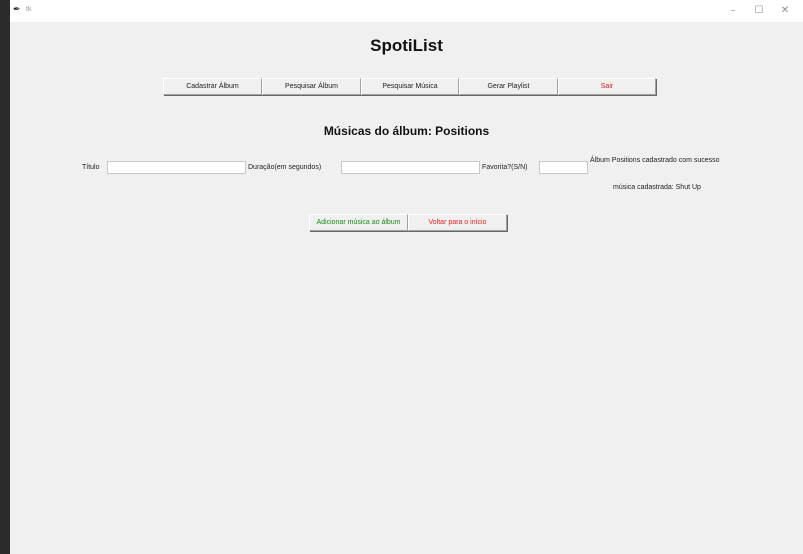 The width and height of the screenshot is (803, 554). Describe the element at coordinates (29, 9) in the screenshot. I see `window-title: tk` at that location.